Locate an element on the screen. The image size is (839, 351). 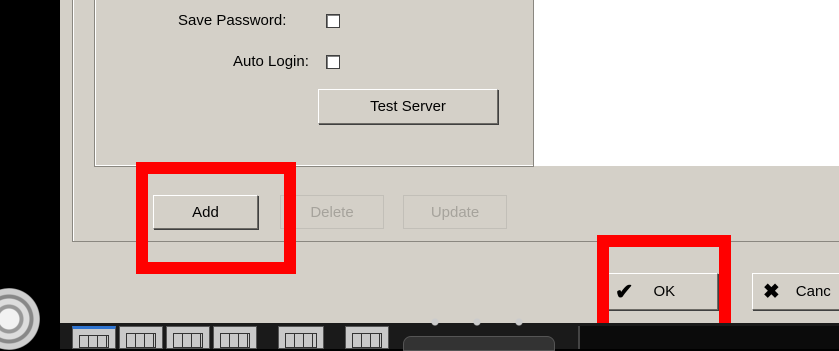
update-button: Update is located at coordinates (455, 212).